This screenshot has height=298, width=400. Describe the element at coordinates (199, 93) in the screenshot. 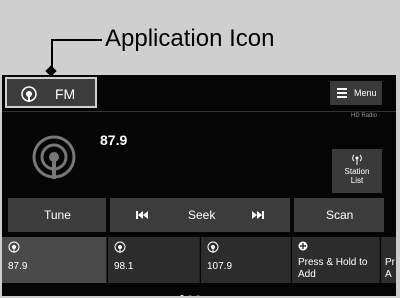

I see `top-bar: FM Menu` at that location.